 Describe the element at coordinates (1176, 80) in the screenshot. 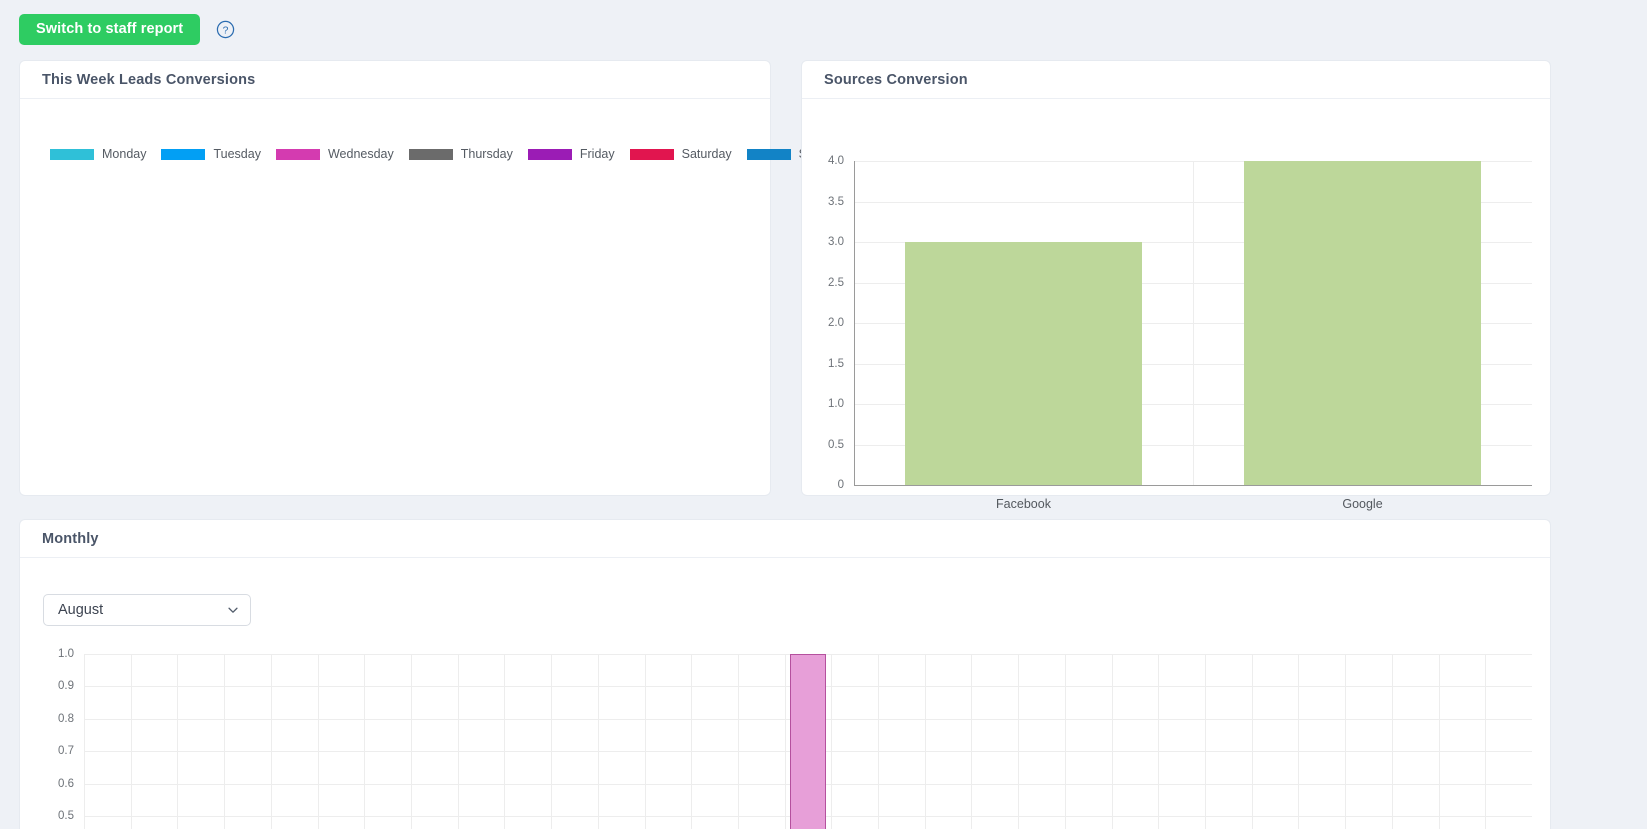

I see `card-header: Sources Conversion` at that location.